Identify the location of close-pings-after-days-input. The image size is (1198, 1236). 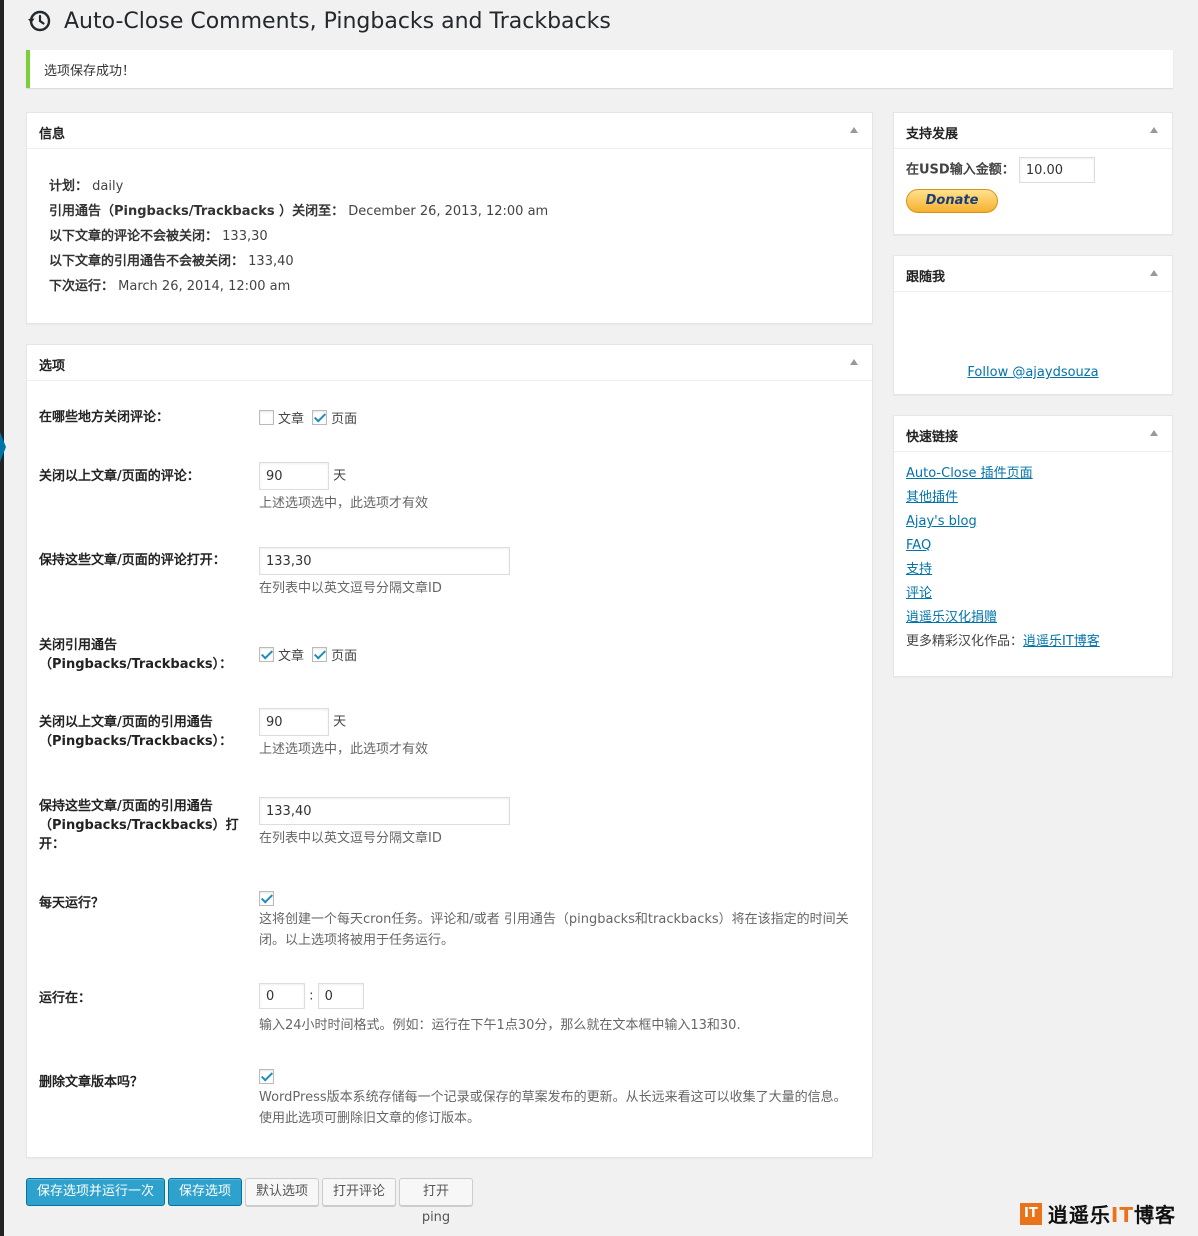
(294, 722).